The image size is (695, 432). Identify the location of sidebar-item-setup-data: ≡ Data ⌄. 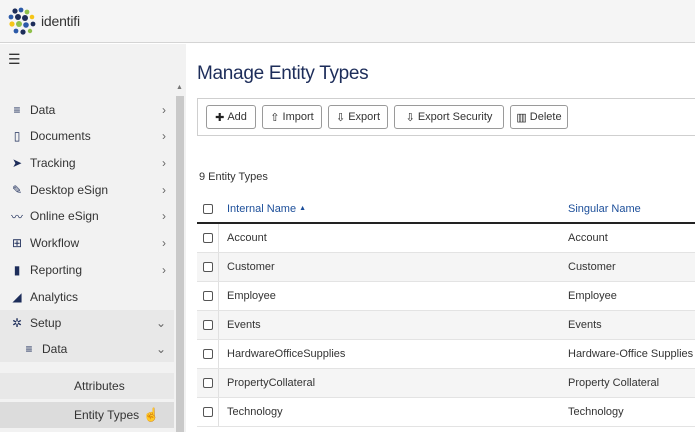
(87, 349).